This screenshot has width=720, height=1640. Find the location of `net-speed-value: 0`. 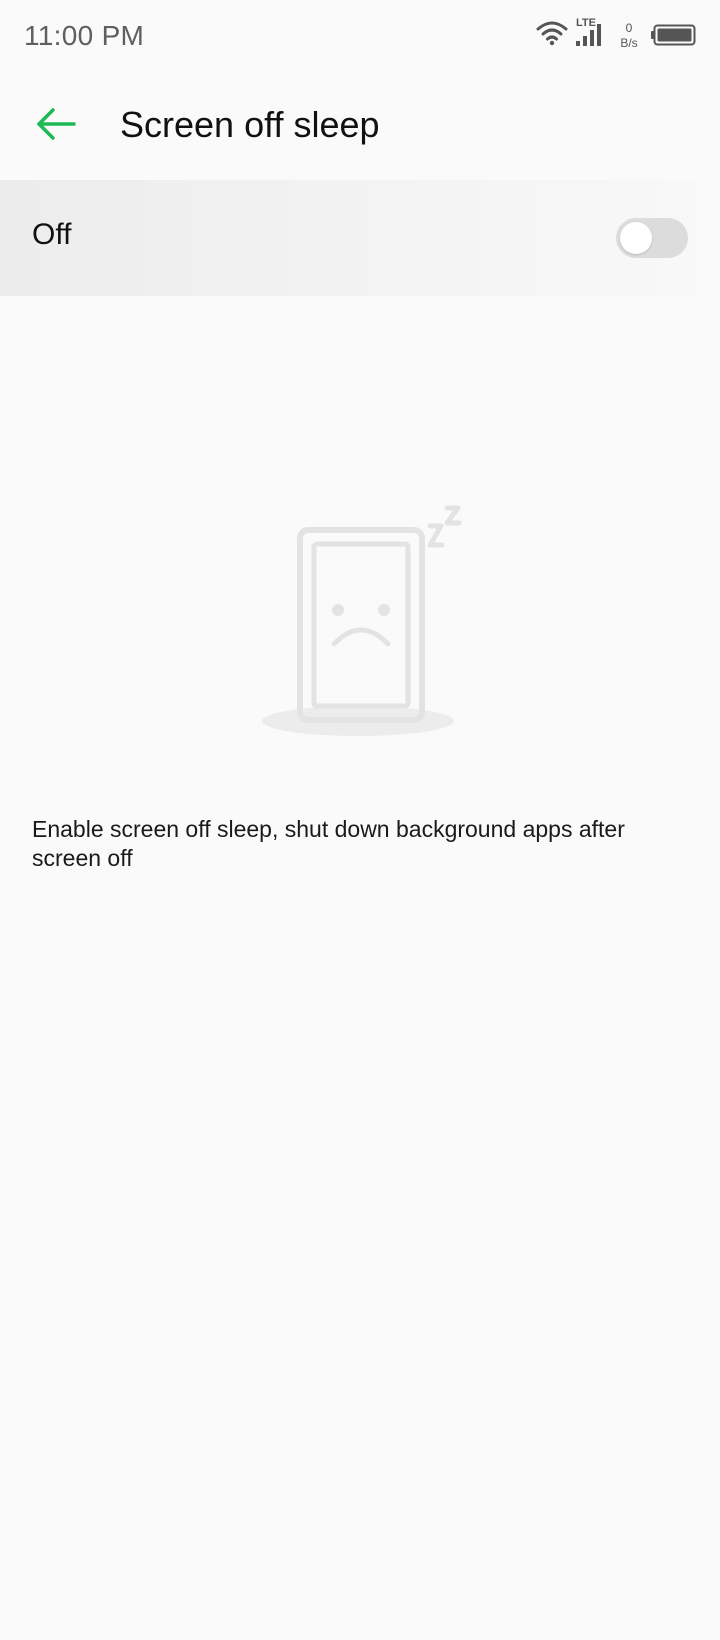

net-speed-value: 0 is located at coordinates (629, 28).